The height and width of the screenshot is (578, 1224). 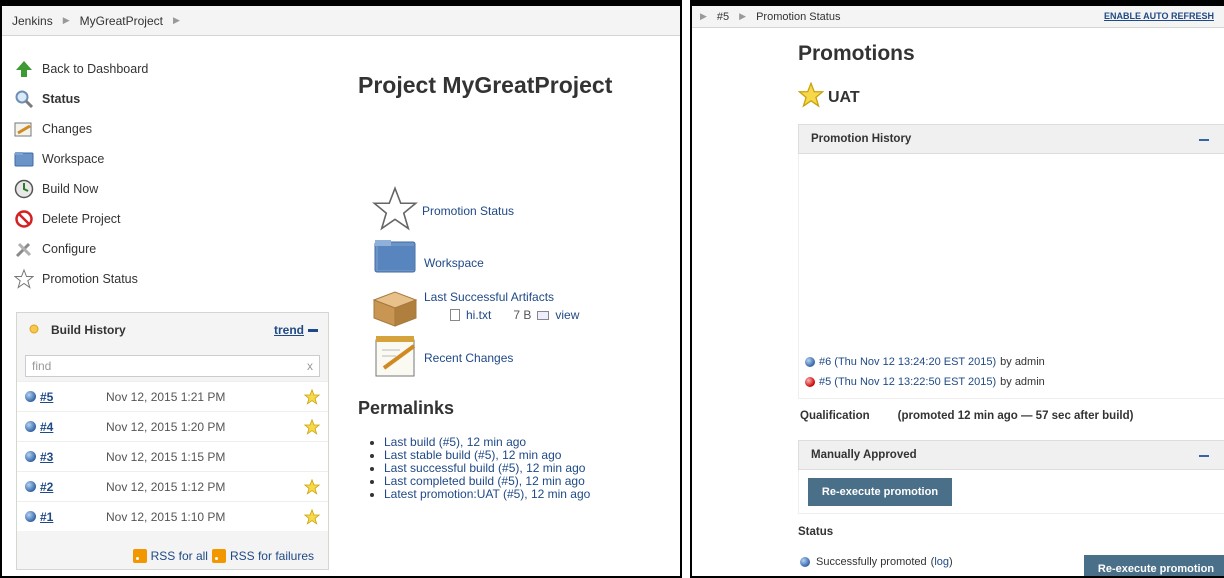 What do you see at coordinates (478, 315) in the screenshot?
I see `artifact-file-link: hi.txt` at bounding box center [478, 315].